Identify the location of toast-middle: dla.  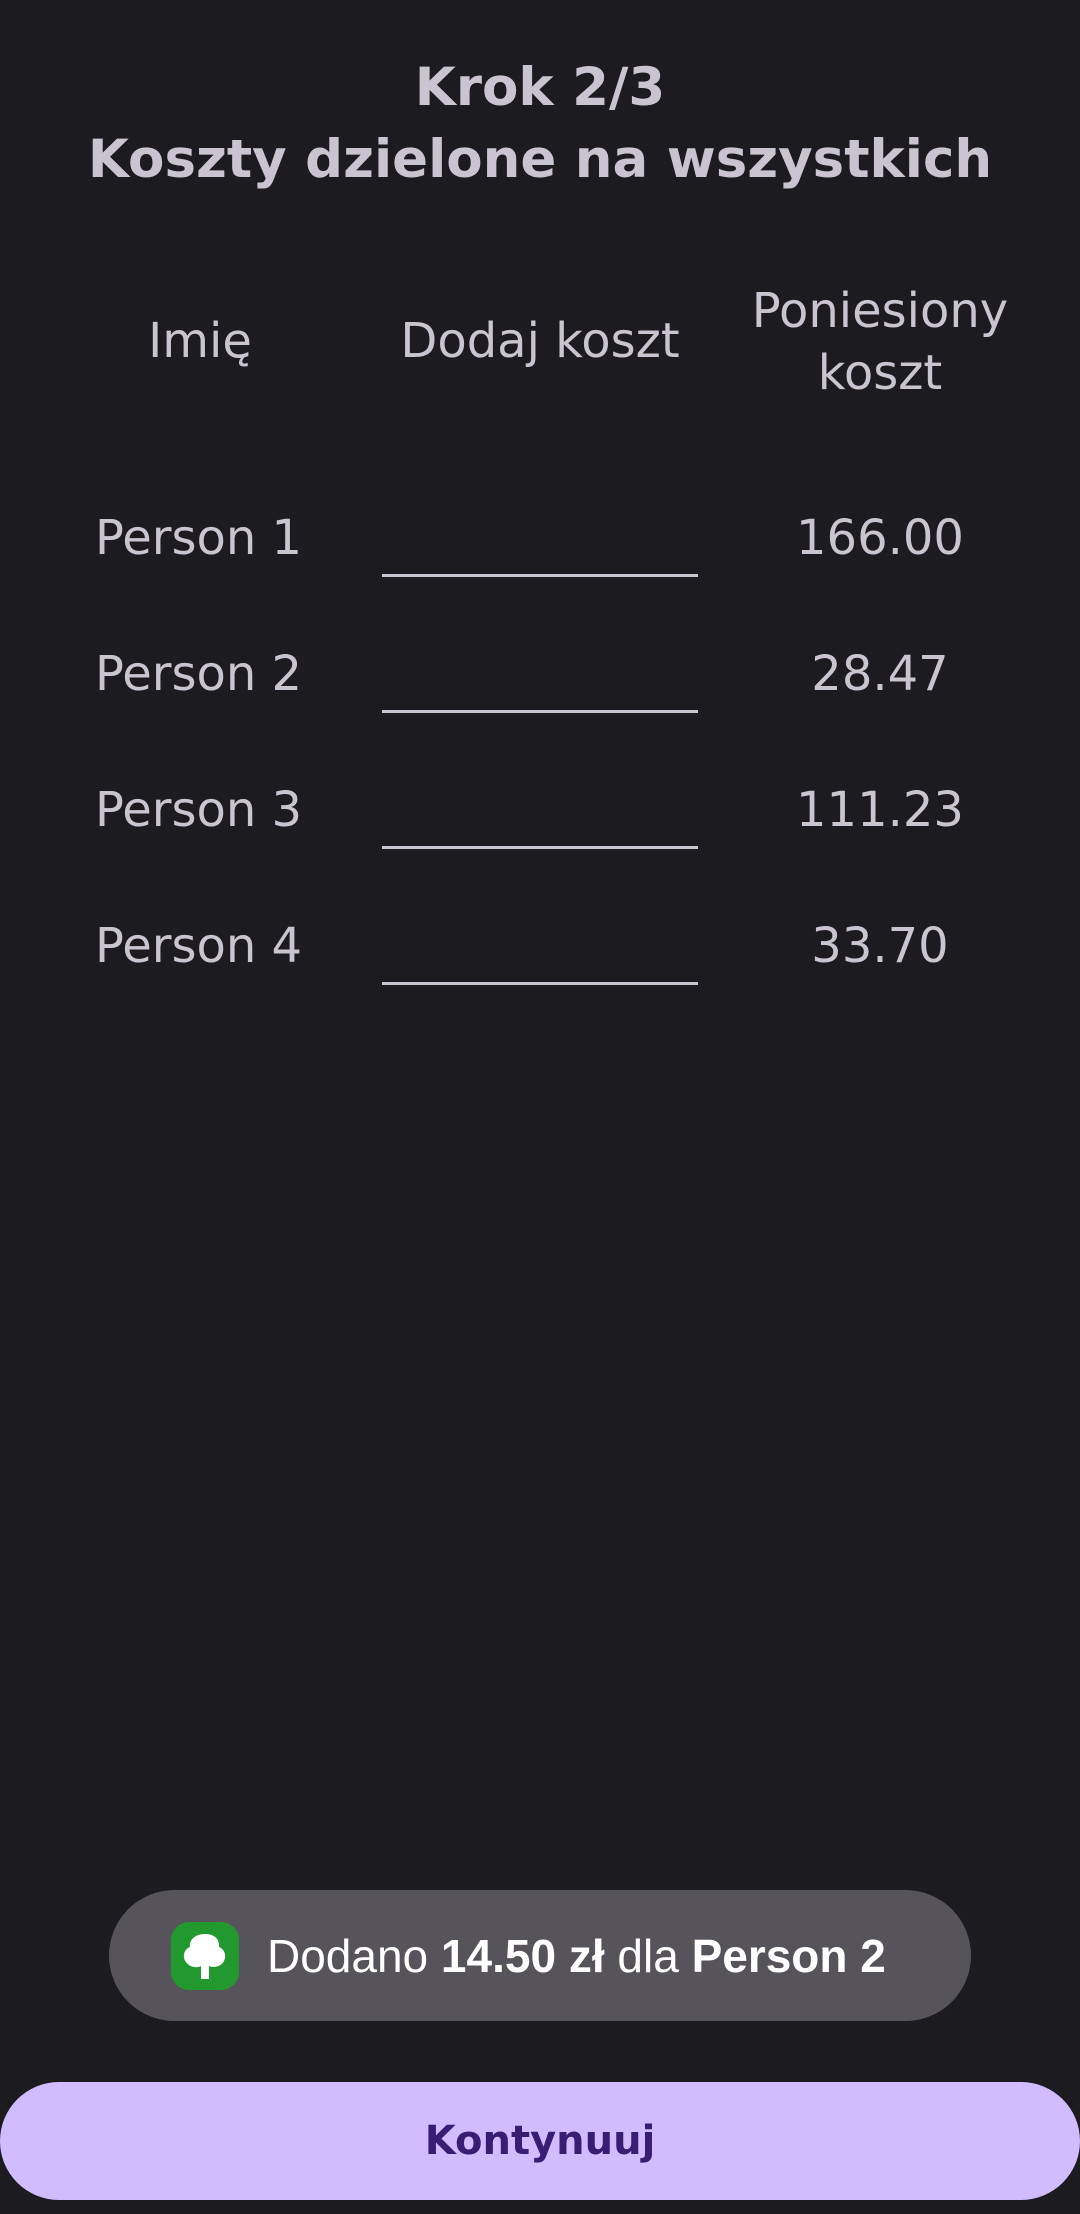
(648, 1955).